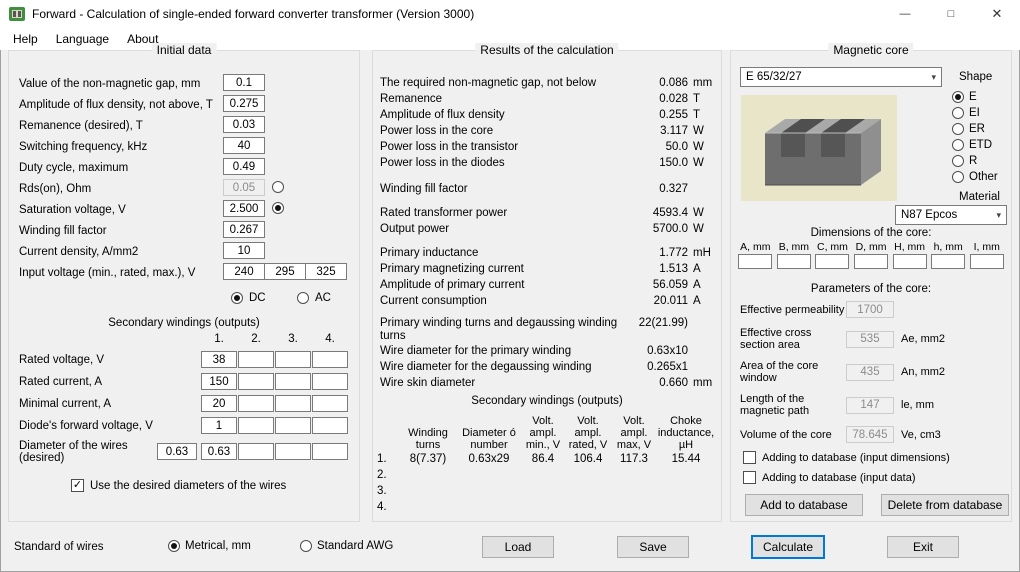 The height and width of the screenshot is (572, 1020). Describe the element at coordinates (977, 129) in the screenshot. I see `shape-er-label: ER` at that location.